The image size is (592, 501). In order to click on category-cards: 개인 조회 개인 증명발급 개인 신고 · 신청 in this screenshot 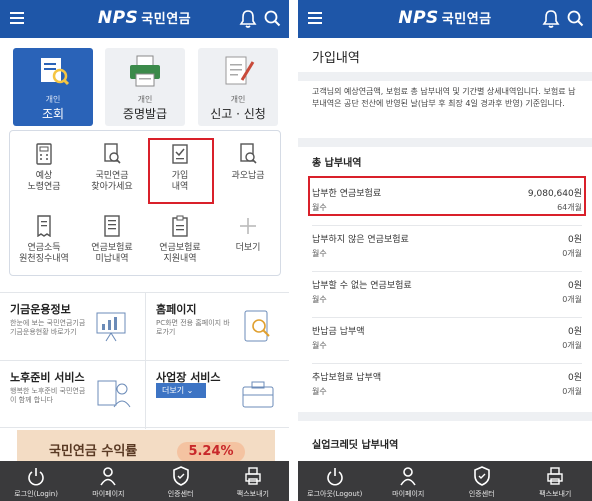, I will do `click(145, 89)`.